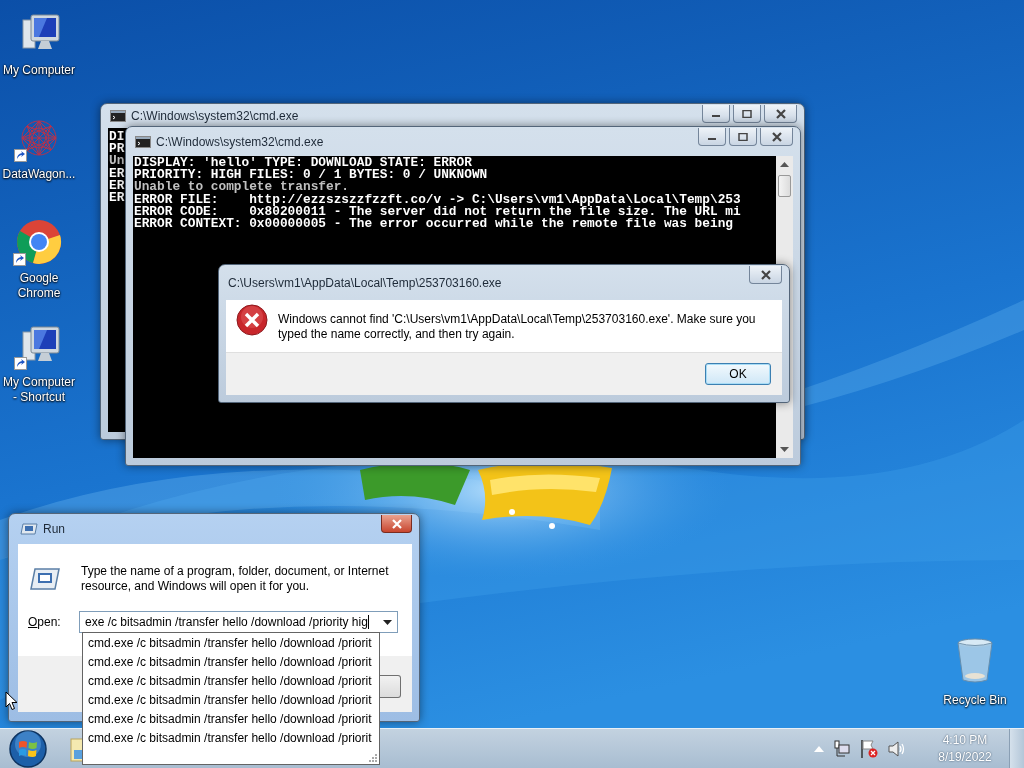  Describe the element at coordinates (738, 374) in the screenshot. I see `ok-button: OK` at that location.